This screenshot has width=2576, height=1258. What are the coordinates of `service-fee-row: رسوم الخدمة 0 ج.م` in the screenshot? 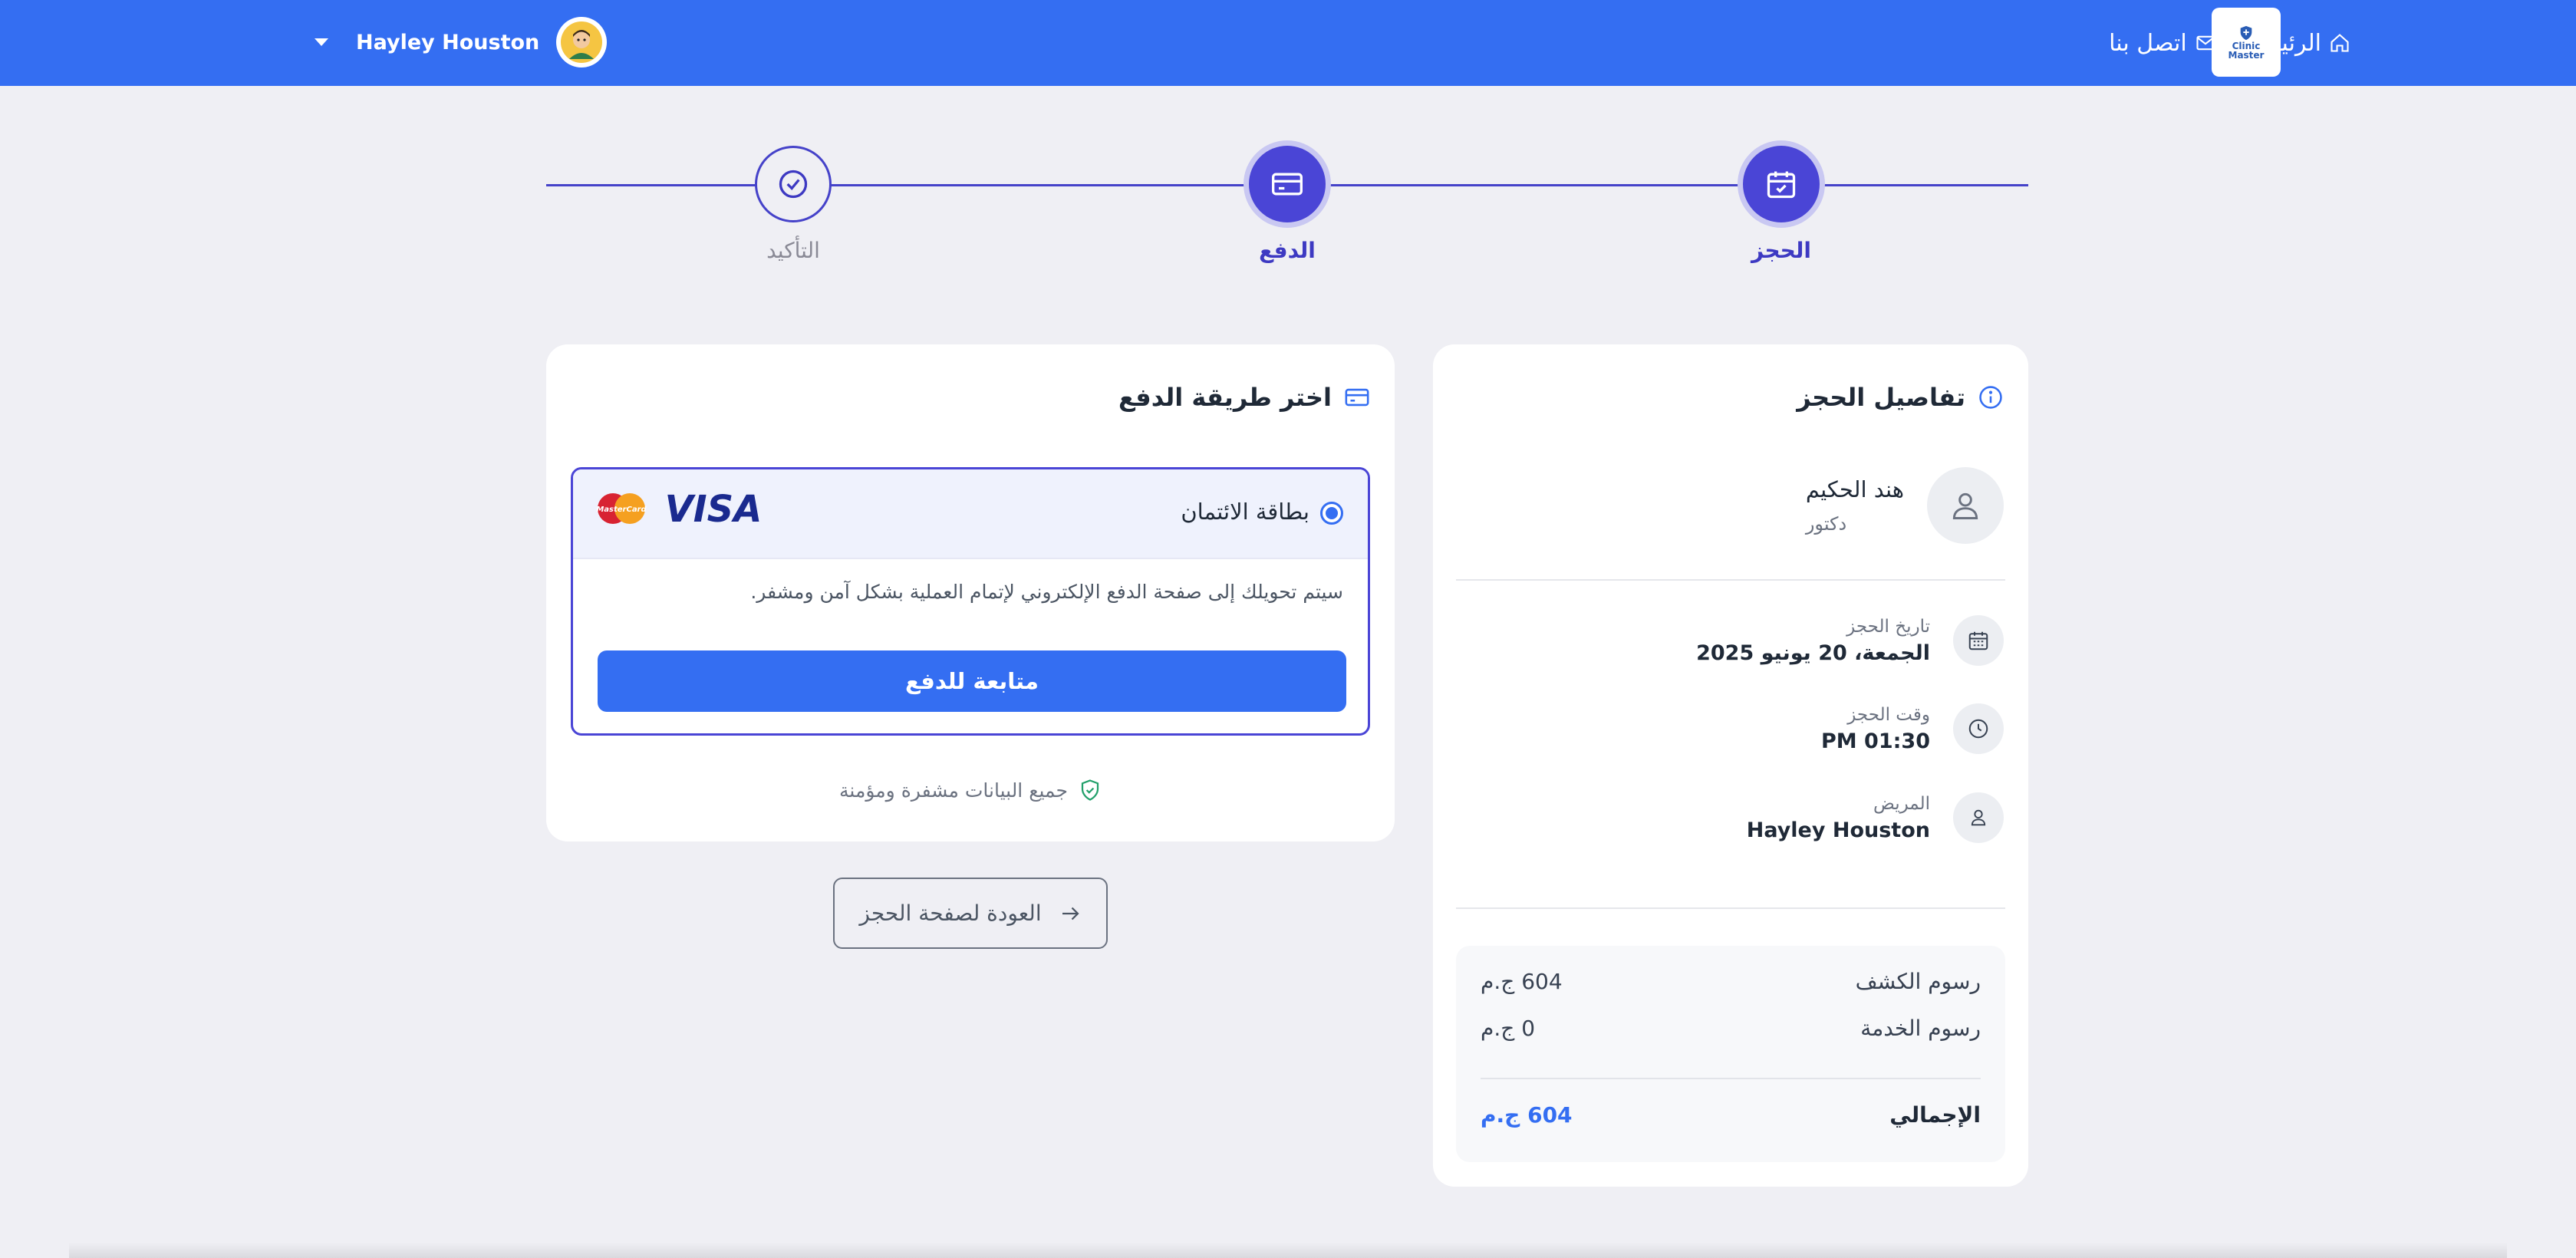 It's located at (1731, 1028).